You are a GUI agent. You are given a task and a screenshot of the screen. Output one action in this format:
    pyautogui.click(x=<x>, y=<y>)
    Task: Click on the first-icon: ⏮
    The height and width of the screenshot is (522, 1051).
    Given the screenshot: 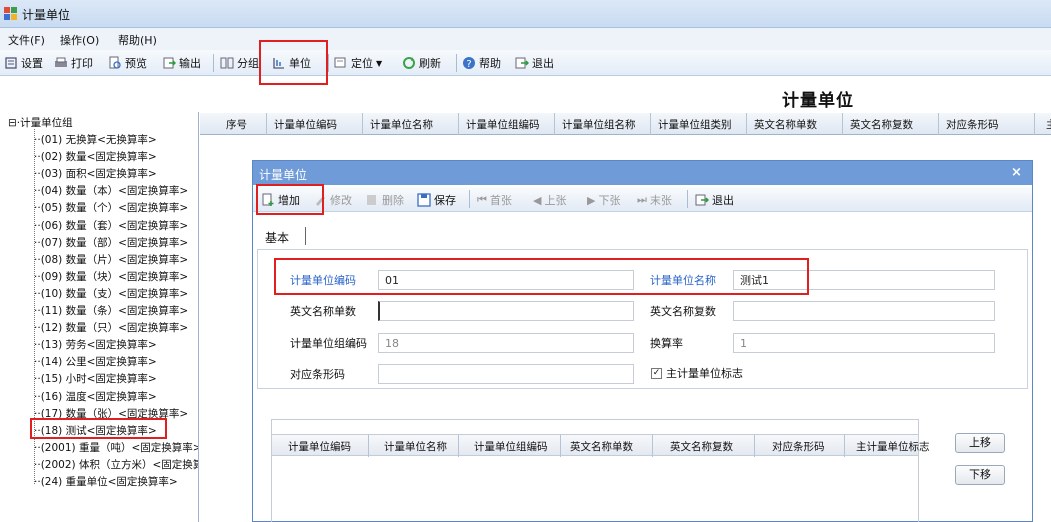 What is the action you would take?
    pyautogui.click(x=482, y=199)
    